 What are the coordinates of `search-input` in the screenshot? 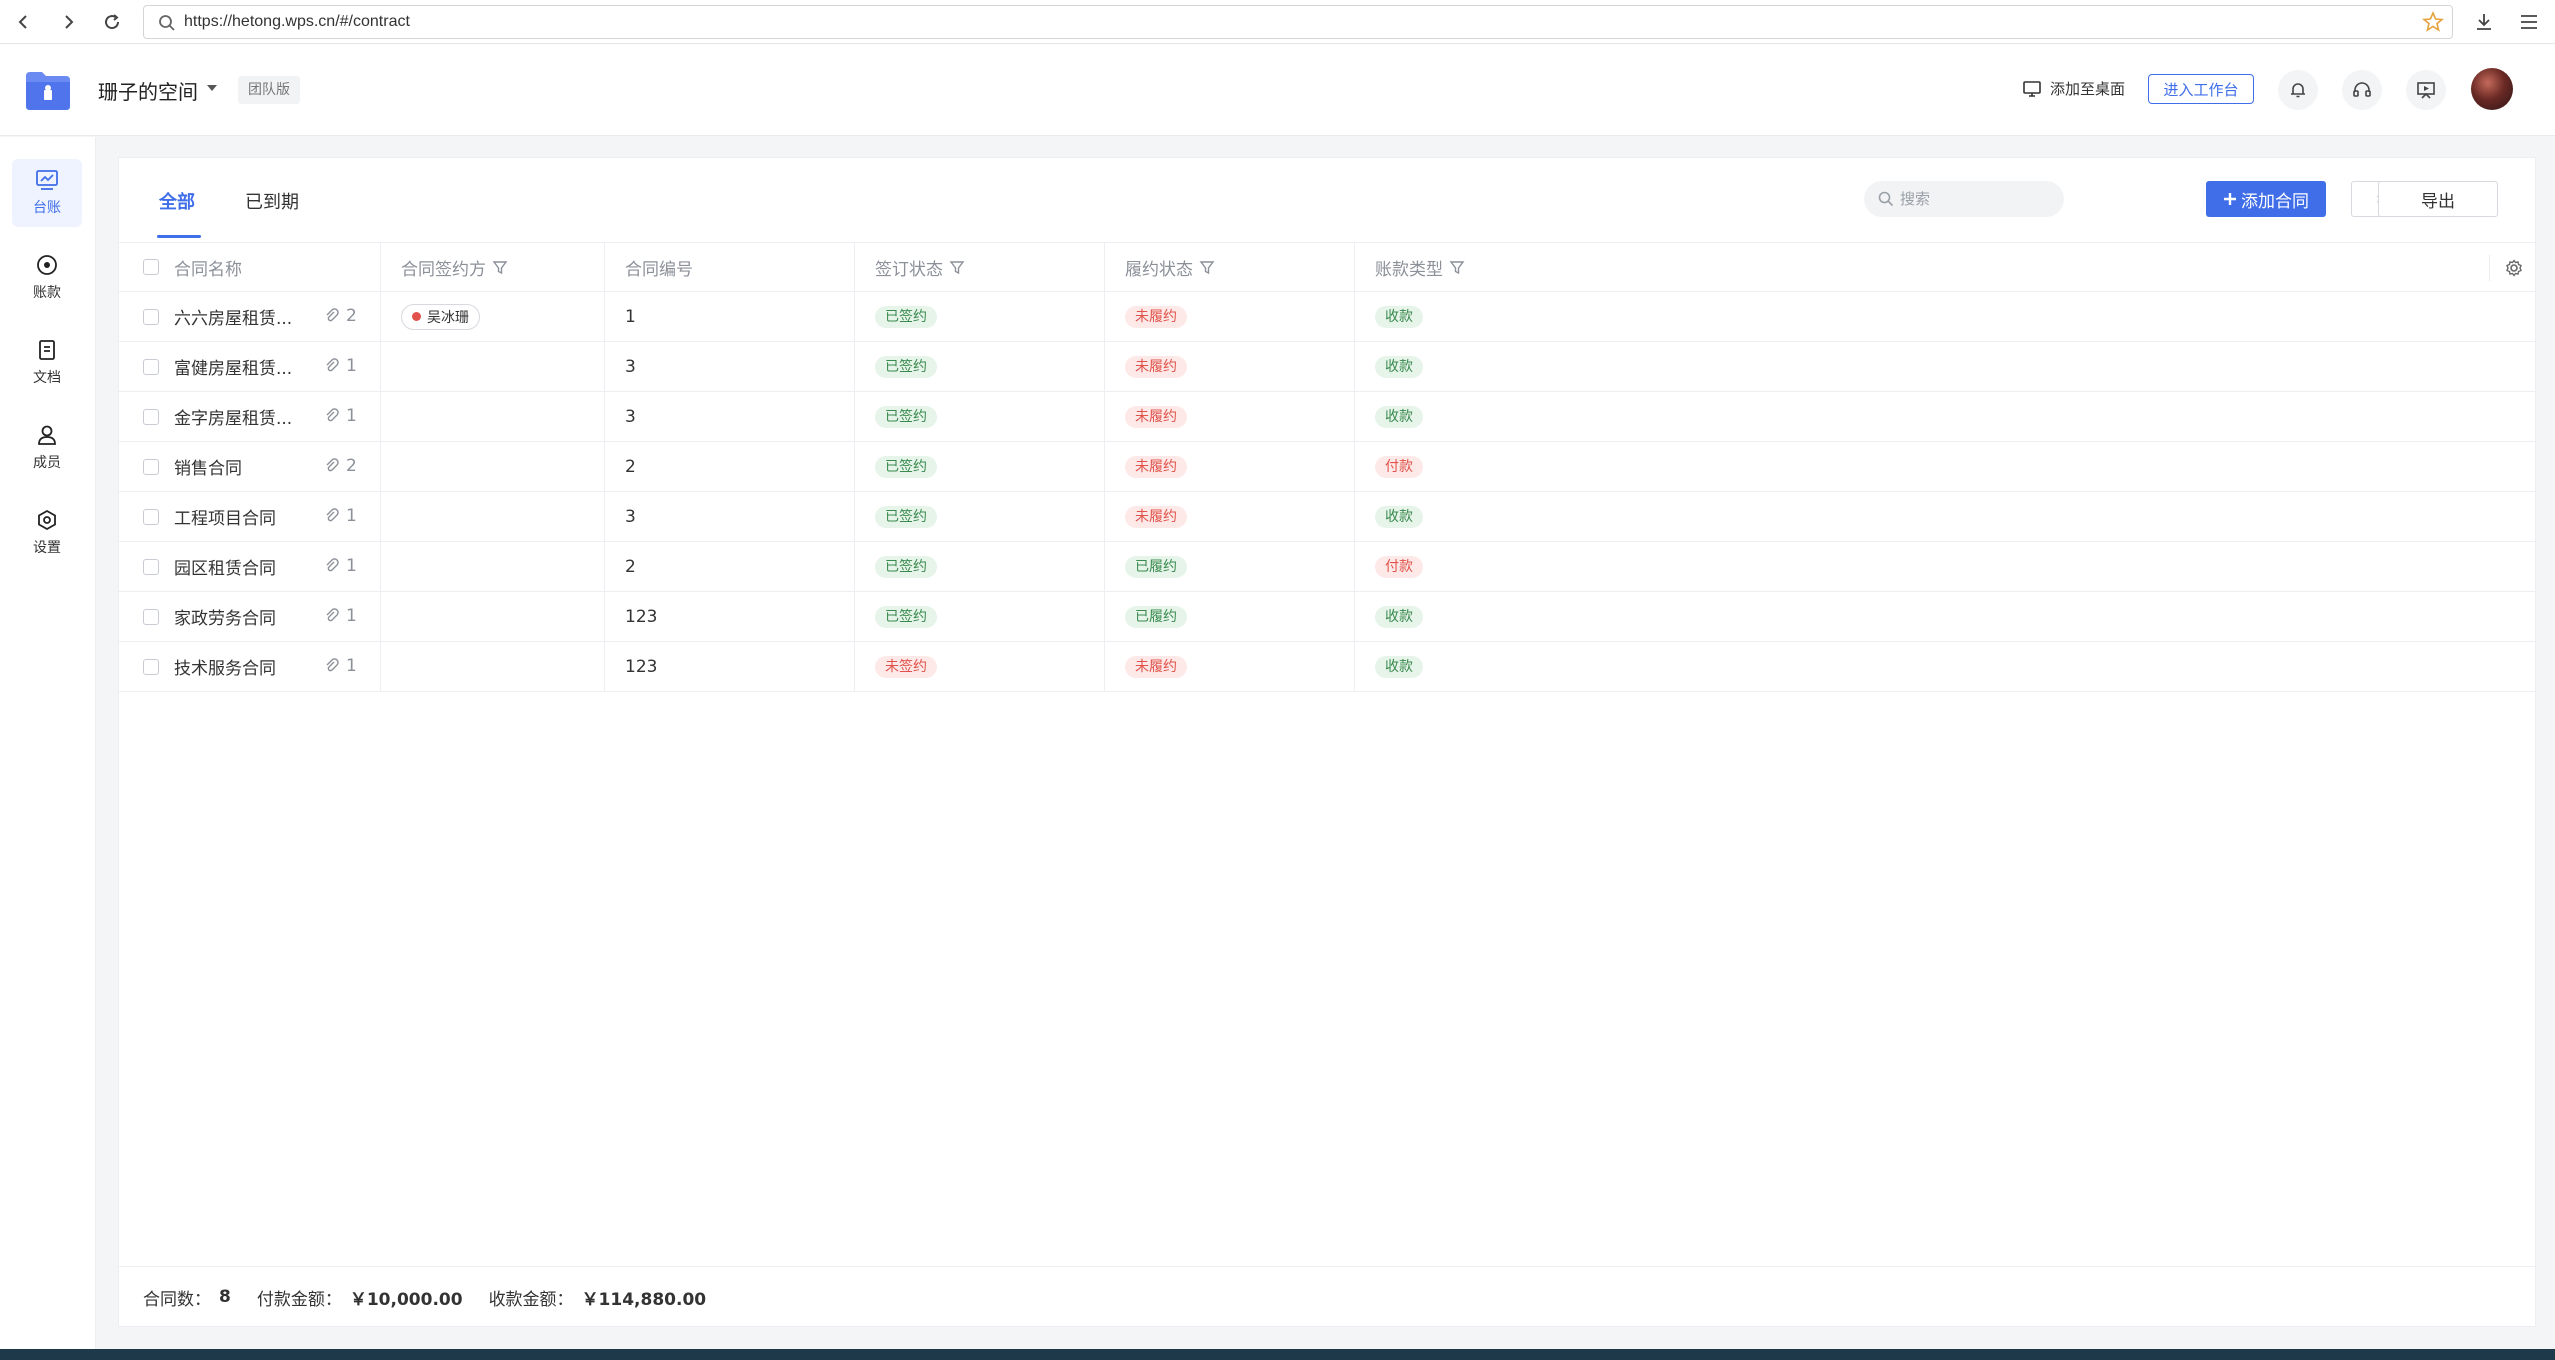 It's located at (1975, 199).